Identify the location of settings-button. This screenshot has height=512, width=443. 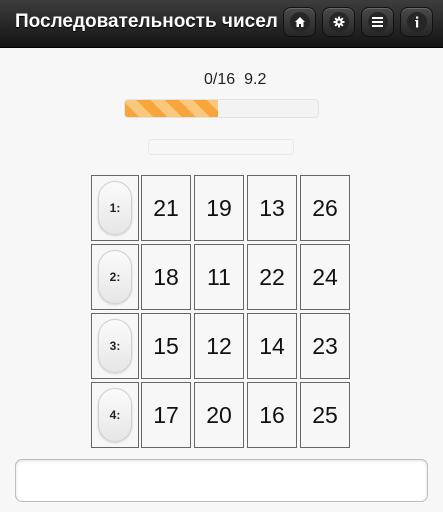
(338, 22).